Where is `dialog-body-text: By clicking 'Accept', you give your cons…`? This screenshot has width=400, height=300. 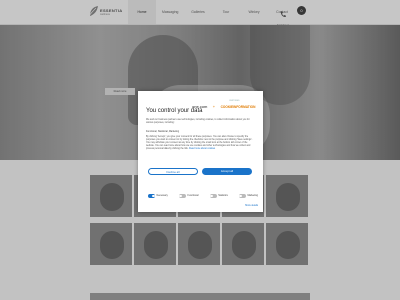 dialog-body-text: By clicking 'Accept', you give your cons… is located at coordinates (200, 143).